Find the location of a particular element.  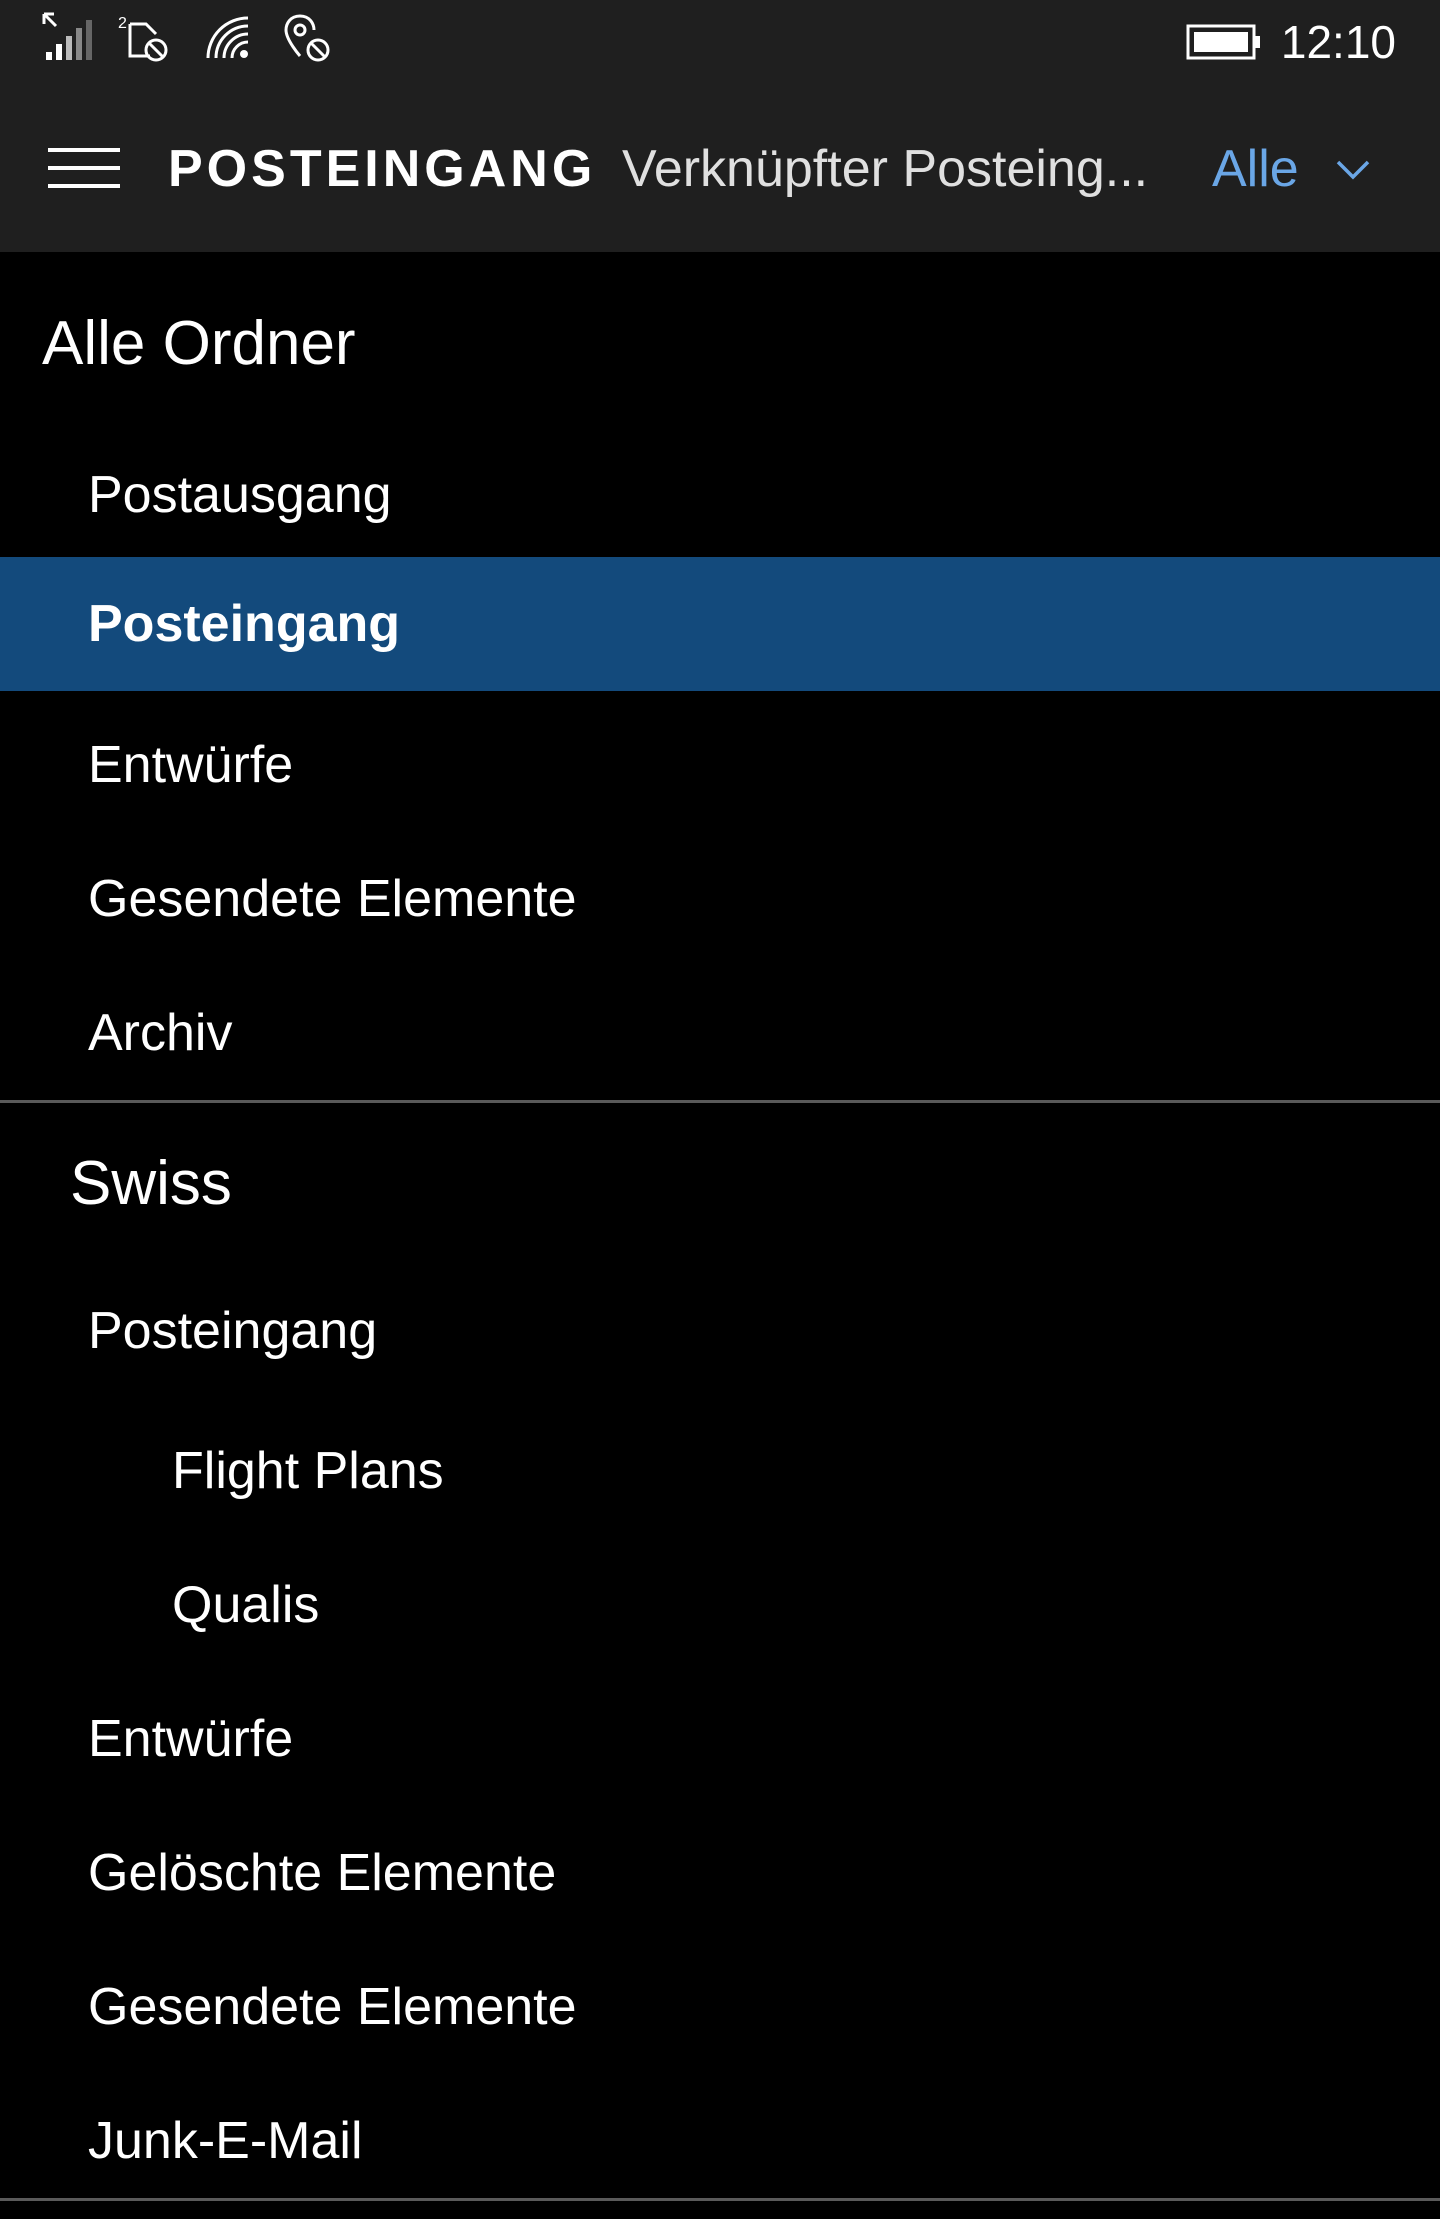

status-time: 12:10 is located at coordinates (1338, 42).